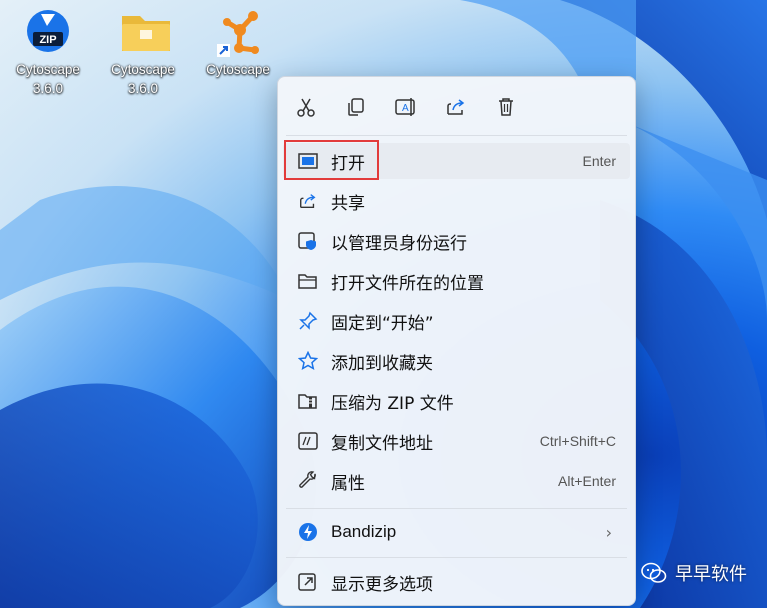 The height and width of the screenshot is (608, 767). What do you see at coordinates (456, 441) in the screenshot?
I see `menu-item-copy-path: 复制文件地址 Ctrl+Shift+C` at bounding box center [456, 441].